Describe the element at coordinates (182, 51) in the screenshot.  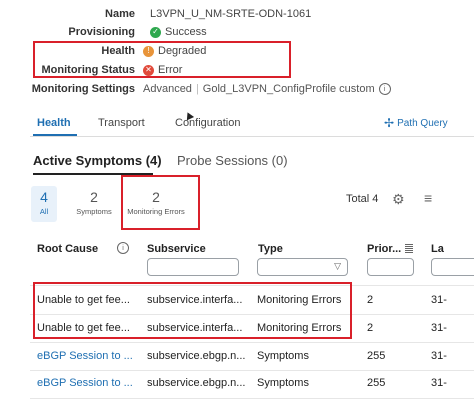
I see `health-text: Degraded` at that location.